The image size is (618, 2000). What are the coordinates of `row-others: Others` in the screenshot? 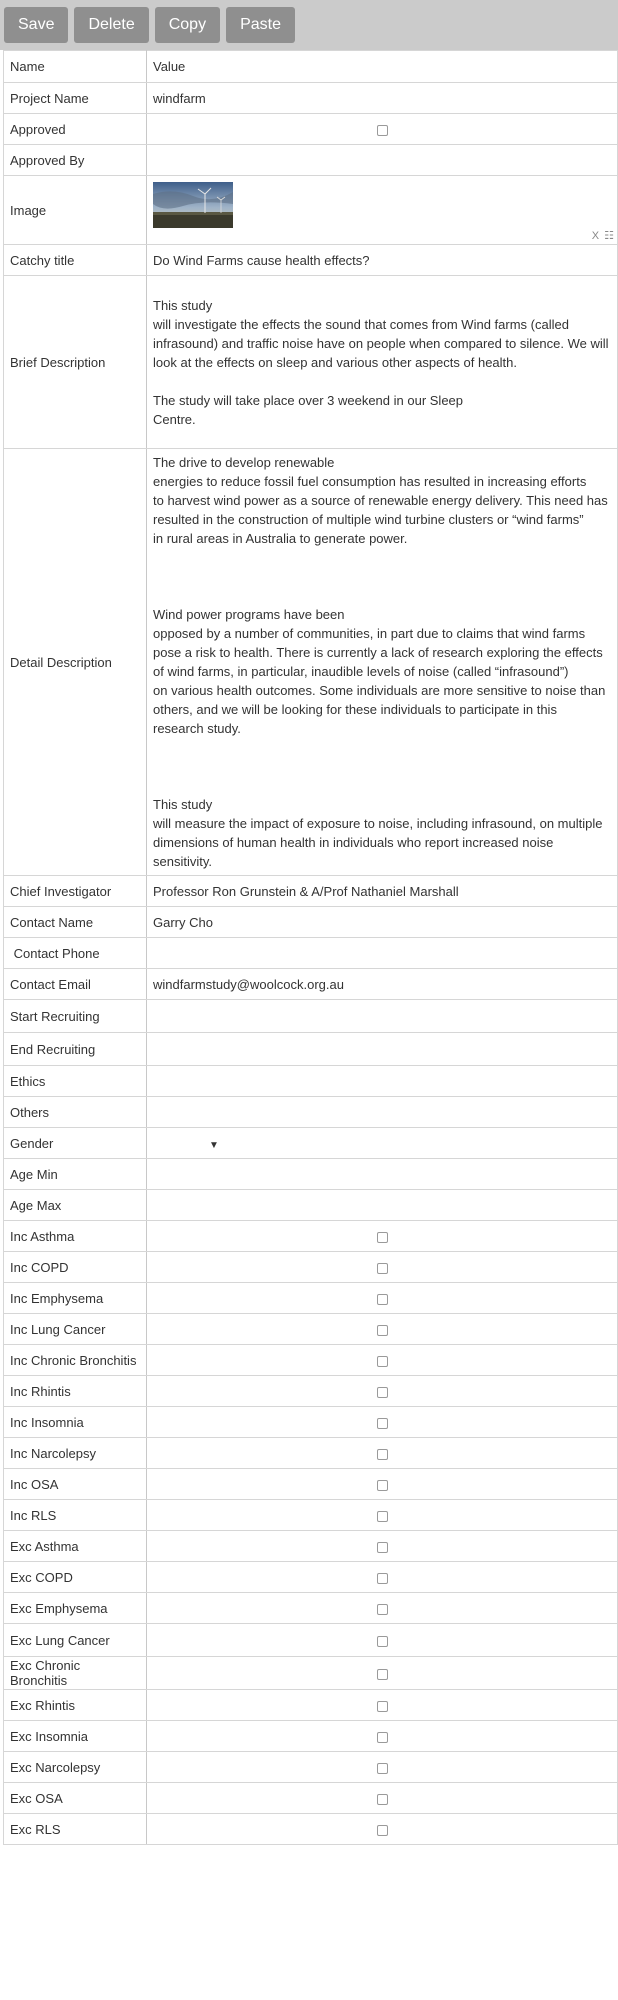 It's located at (310, 1112).